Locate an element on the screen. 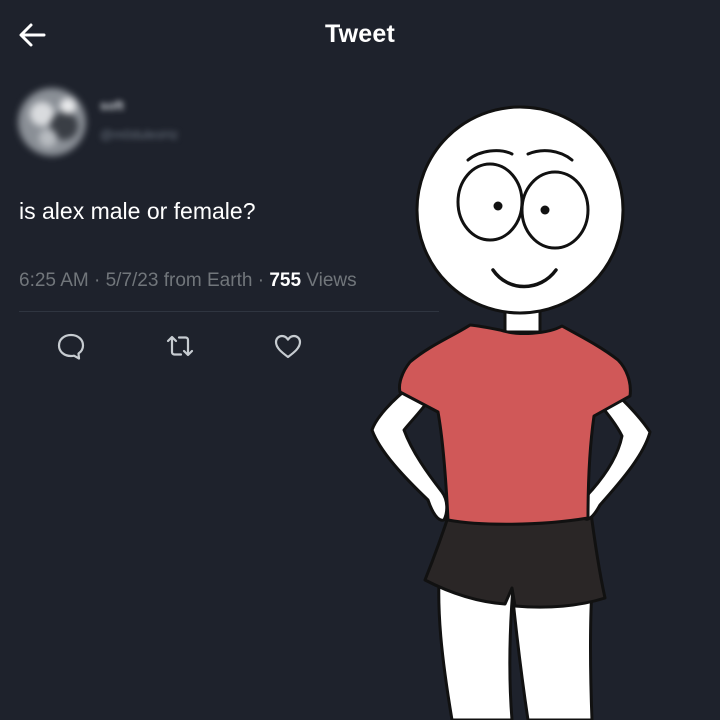  divider is located at coordinates (229, 311).